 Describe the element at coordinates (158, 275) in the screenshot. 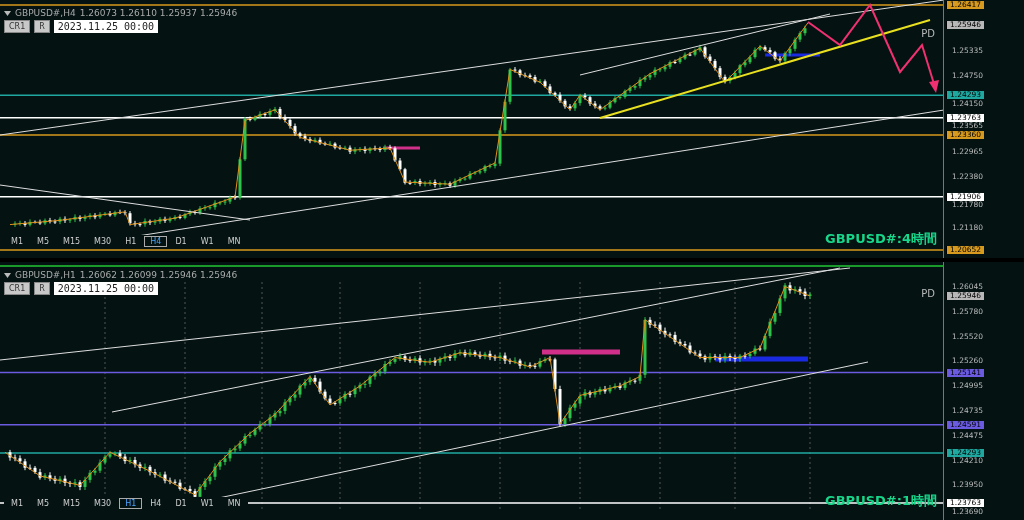

I see `ohlc-values: 1.26062 1.26099 1.25946 1.25946` at that location.